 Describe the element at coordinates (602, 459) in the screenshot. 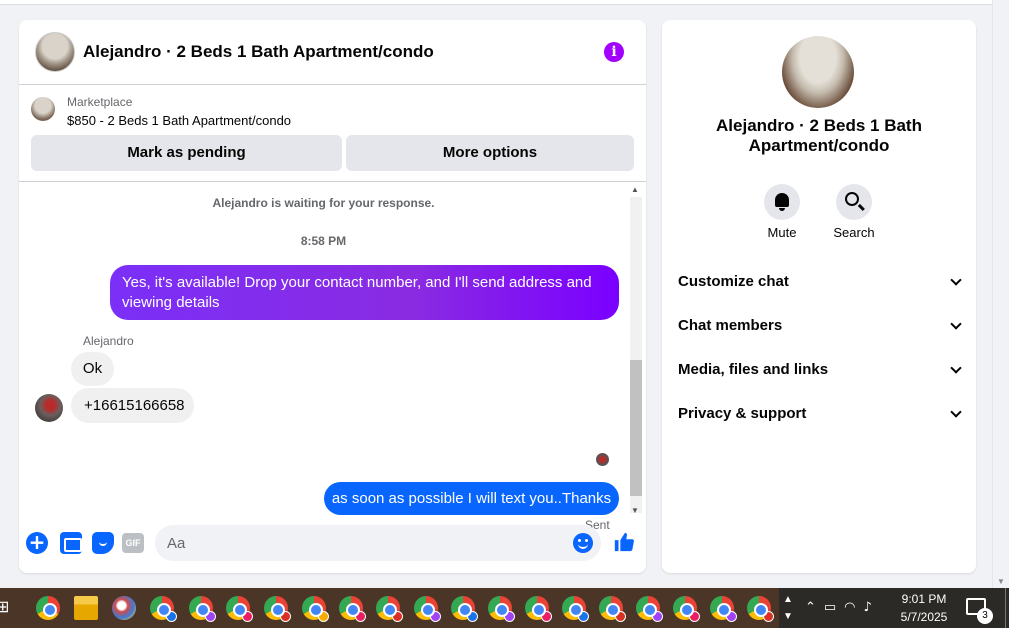

I see `read-receipt-avatar` at that location.